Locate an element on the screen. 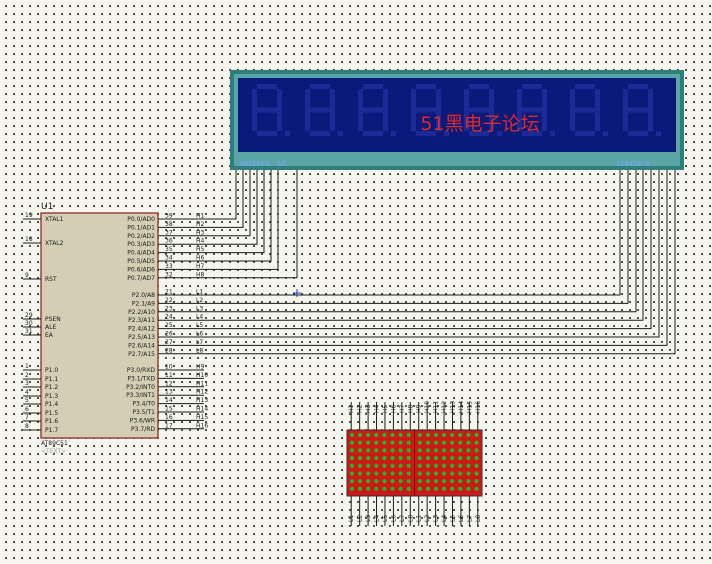 This screenshot has height=564, width=712. pin-name: P3.3/INT1 is located at coordinates (140, 395).